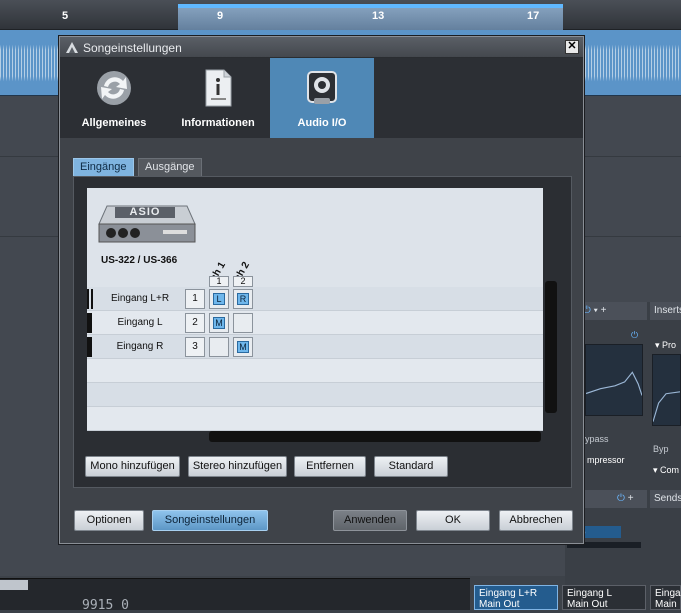 The height and width of the screenshot is (613, 681). Describe the element at coordinates (235, 594) in the screenshot. I see `transport-bar` at that location.